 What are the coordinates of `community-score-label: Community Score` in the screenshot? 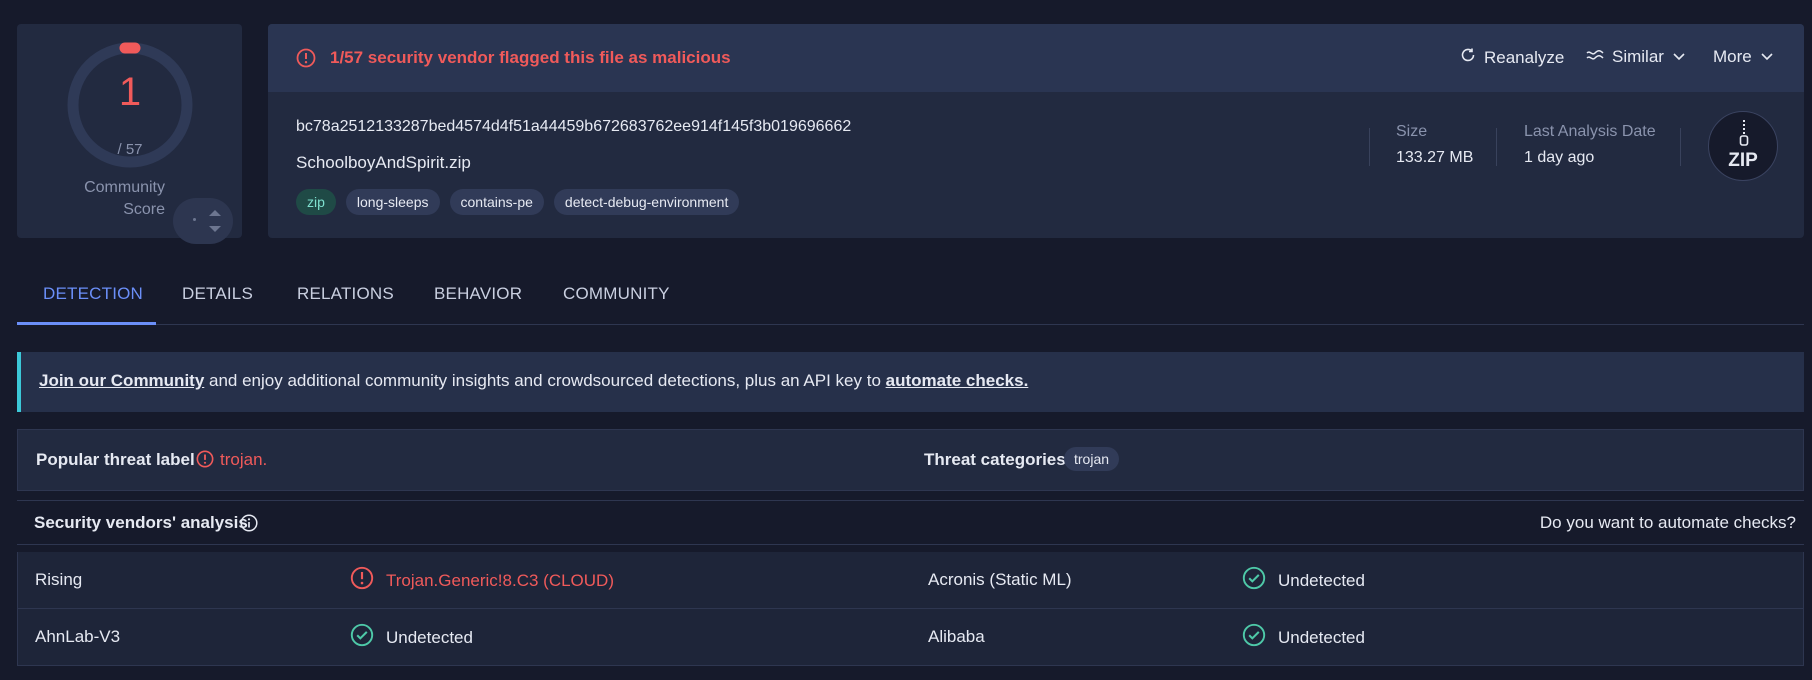 It's located at (124, 198).